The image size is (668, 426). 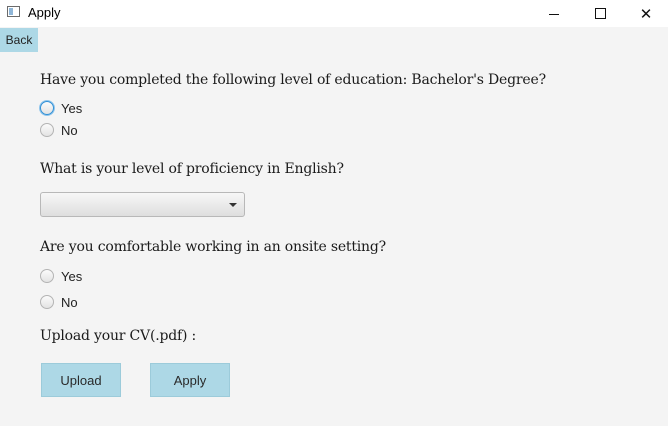 What do you see at coordinates (47, 108) in the screenshot?
I see `radio-button-focused` at bounding box center [47, 108].